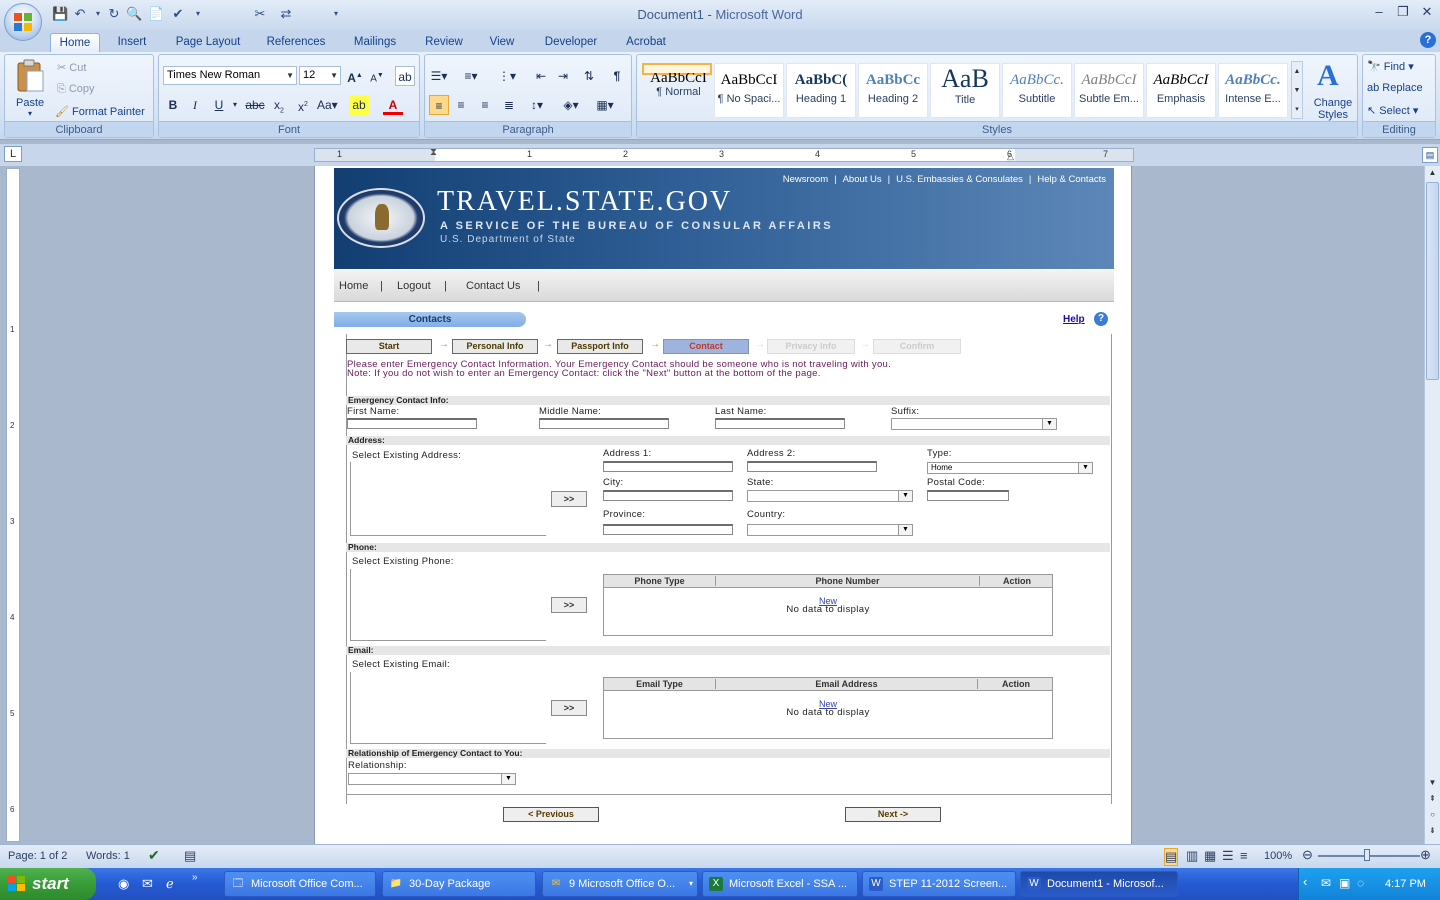 The image size is (1440, 900). I want to click on browse-object-icon: ○, so click(1432, 816).